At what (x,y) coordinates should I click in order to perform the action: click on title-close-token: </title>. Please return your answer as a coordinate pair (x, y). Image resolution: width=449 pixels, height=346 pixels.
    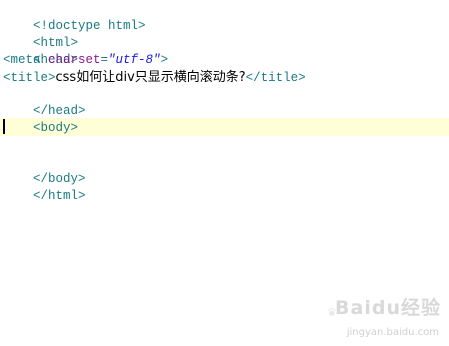
    Looking at the image, I should click on (275, 78).